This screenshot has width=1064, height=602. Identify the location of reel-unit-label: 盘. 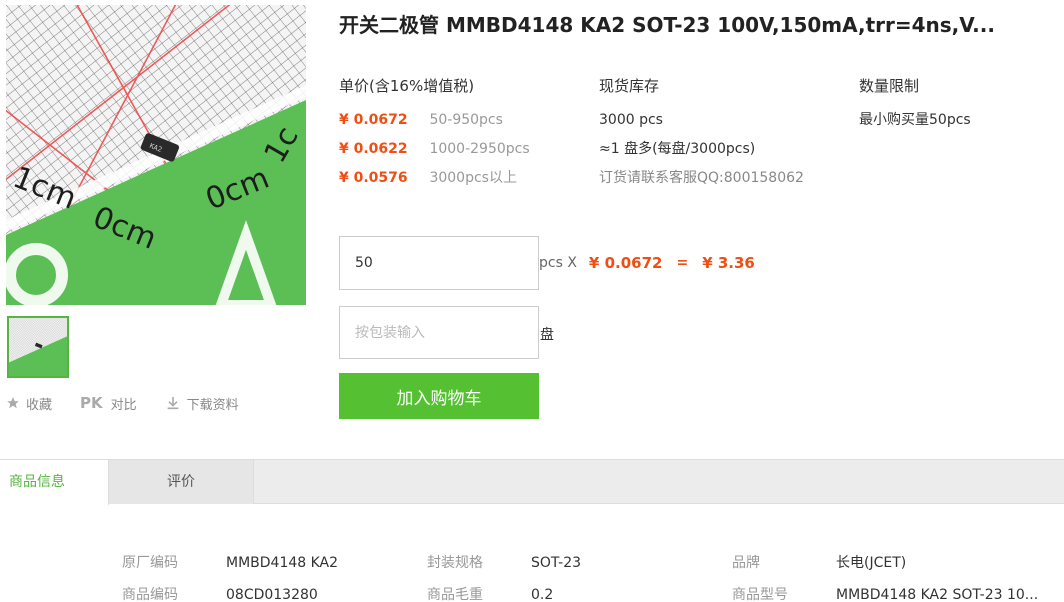
(547, 335).